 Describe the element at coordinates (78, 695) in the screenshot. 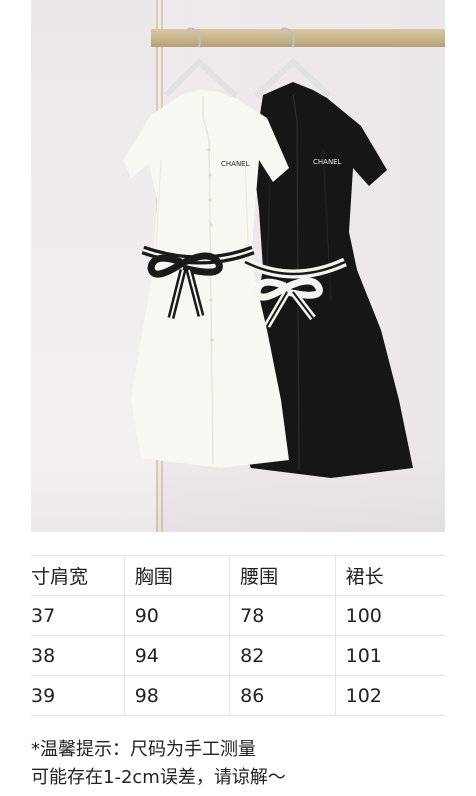

I see `cell-shoulder: 39` at that location.